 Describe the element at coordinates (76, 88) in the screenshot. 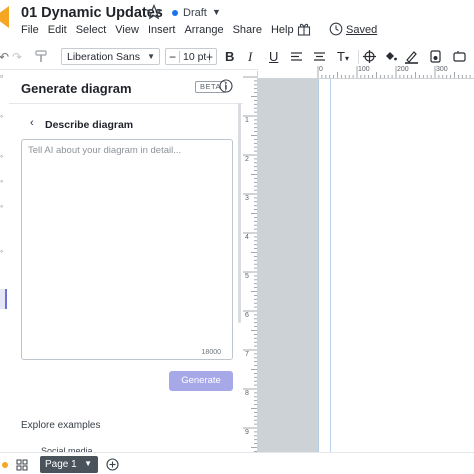

I see `panel-title: Generate diagram` at that location.